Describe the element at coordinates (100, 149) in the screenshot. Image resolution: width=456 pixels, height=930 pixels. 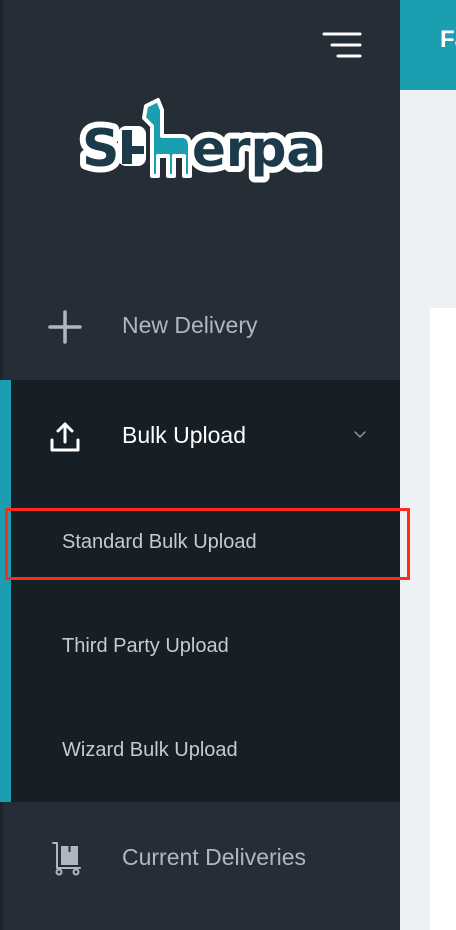
I see `svg-text: S` at that location.